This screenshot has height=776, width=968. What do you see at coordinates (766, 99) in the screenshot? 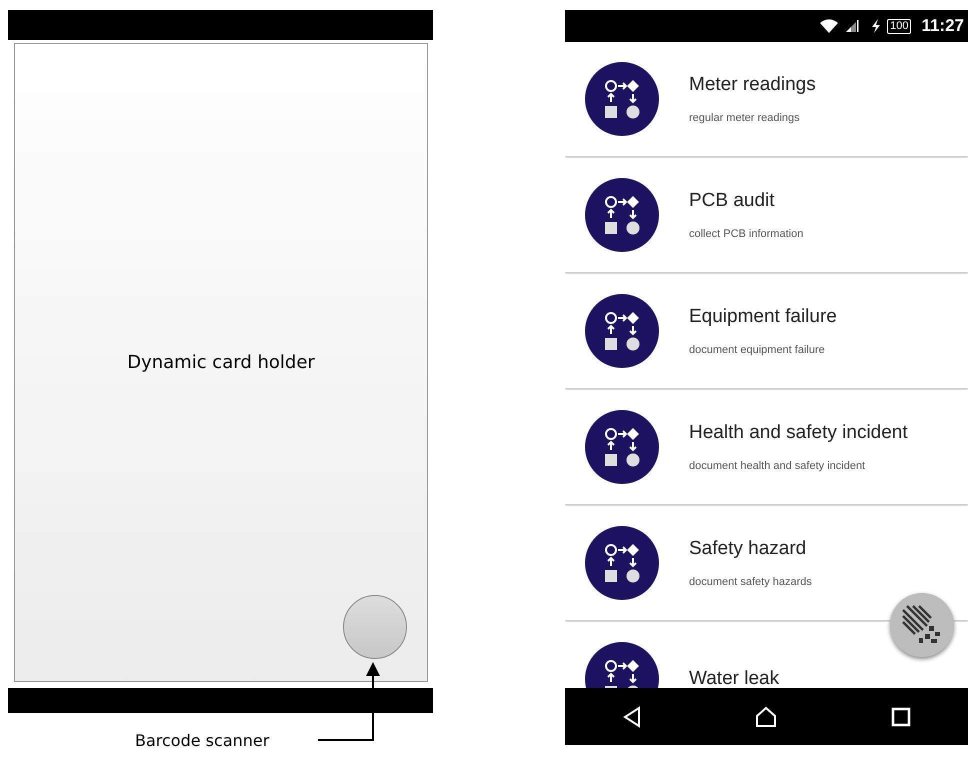
I see `list-card: Meter readings regular meter readings` at bounding box center [766, 99].